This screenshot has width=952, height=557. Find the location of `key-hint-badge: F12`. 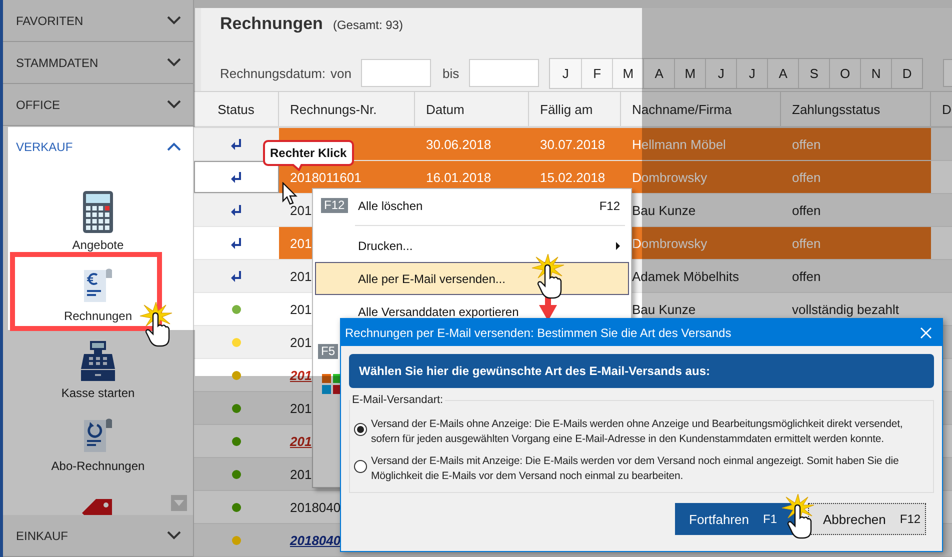

key-hint-badge: F12 is located at coordinates (334, 205).